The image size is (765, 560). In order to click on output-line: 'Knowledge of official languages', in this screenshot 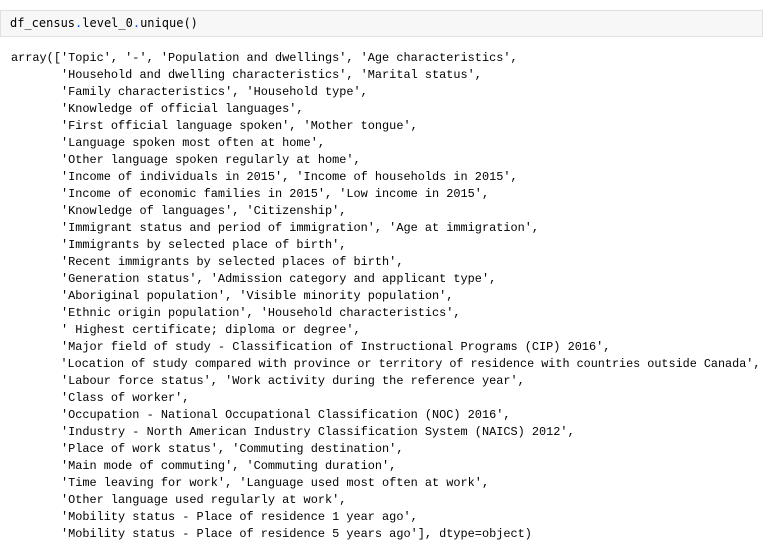, I will do `click(157, 109)`.